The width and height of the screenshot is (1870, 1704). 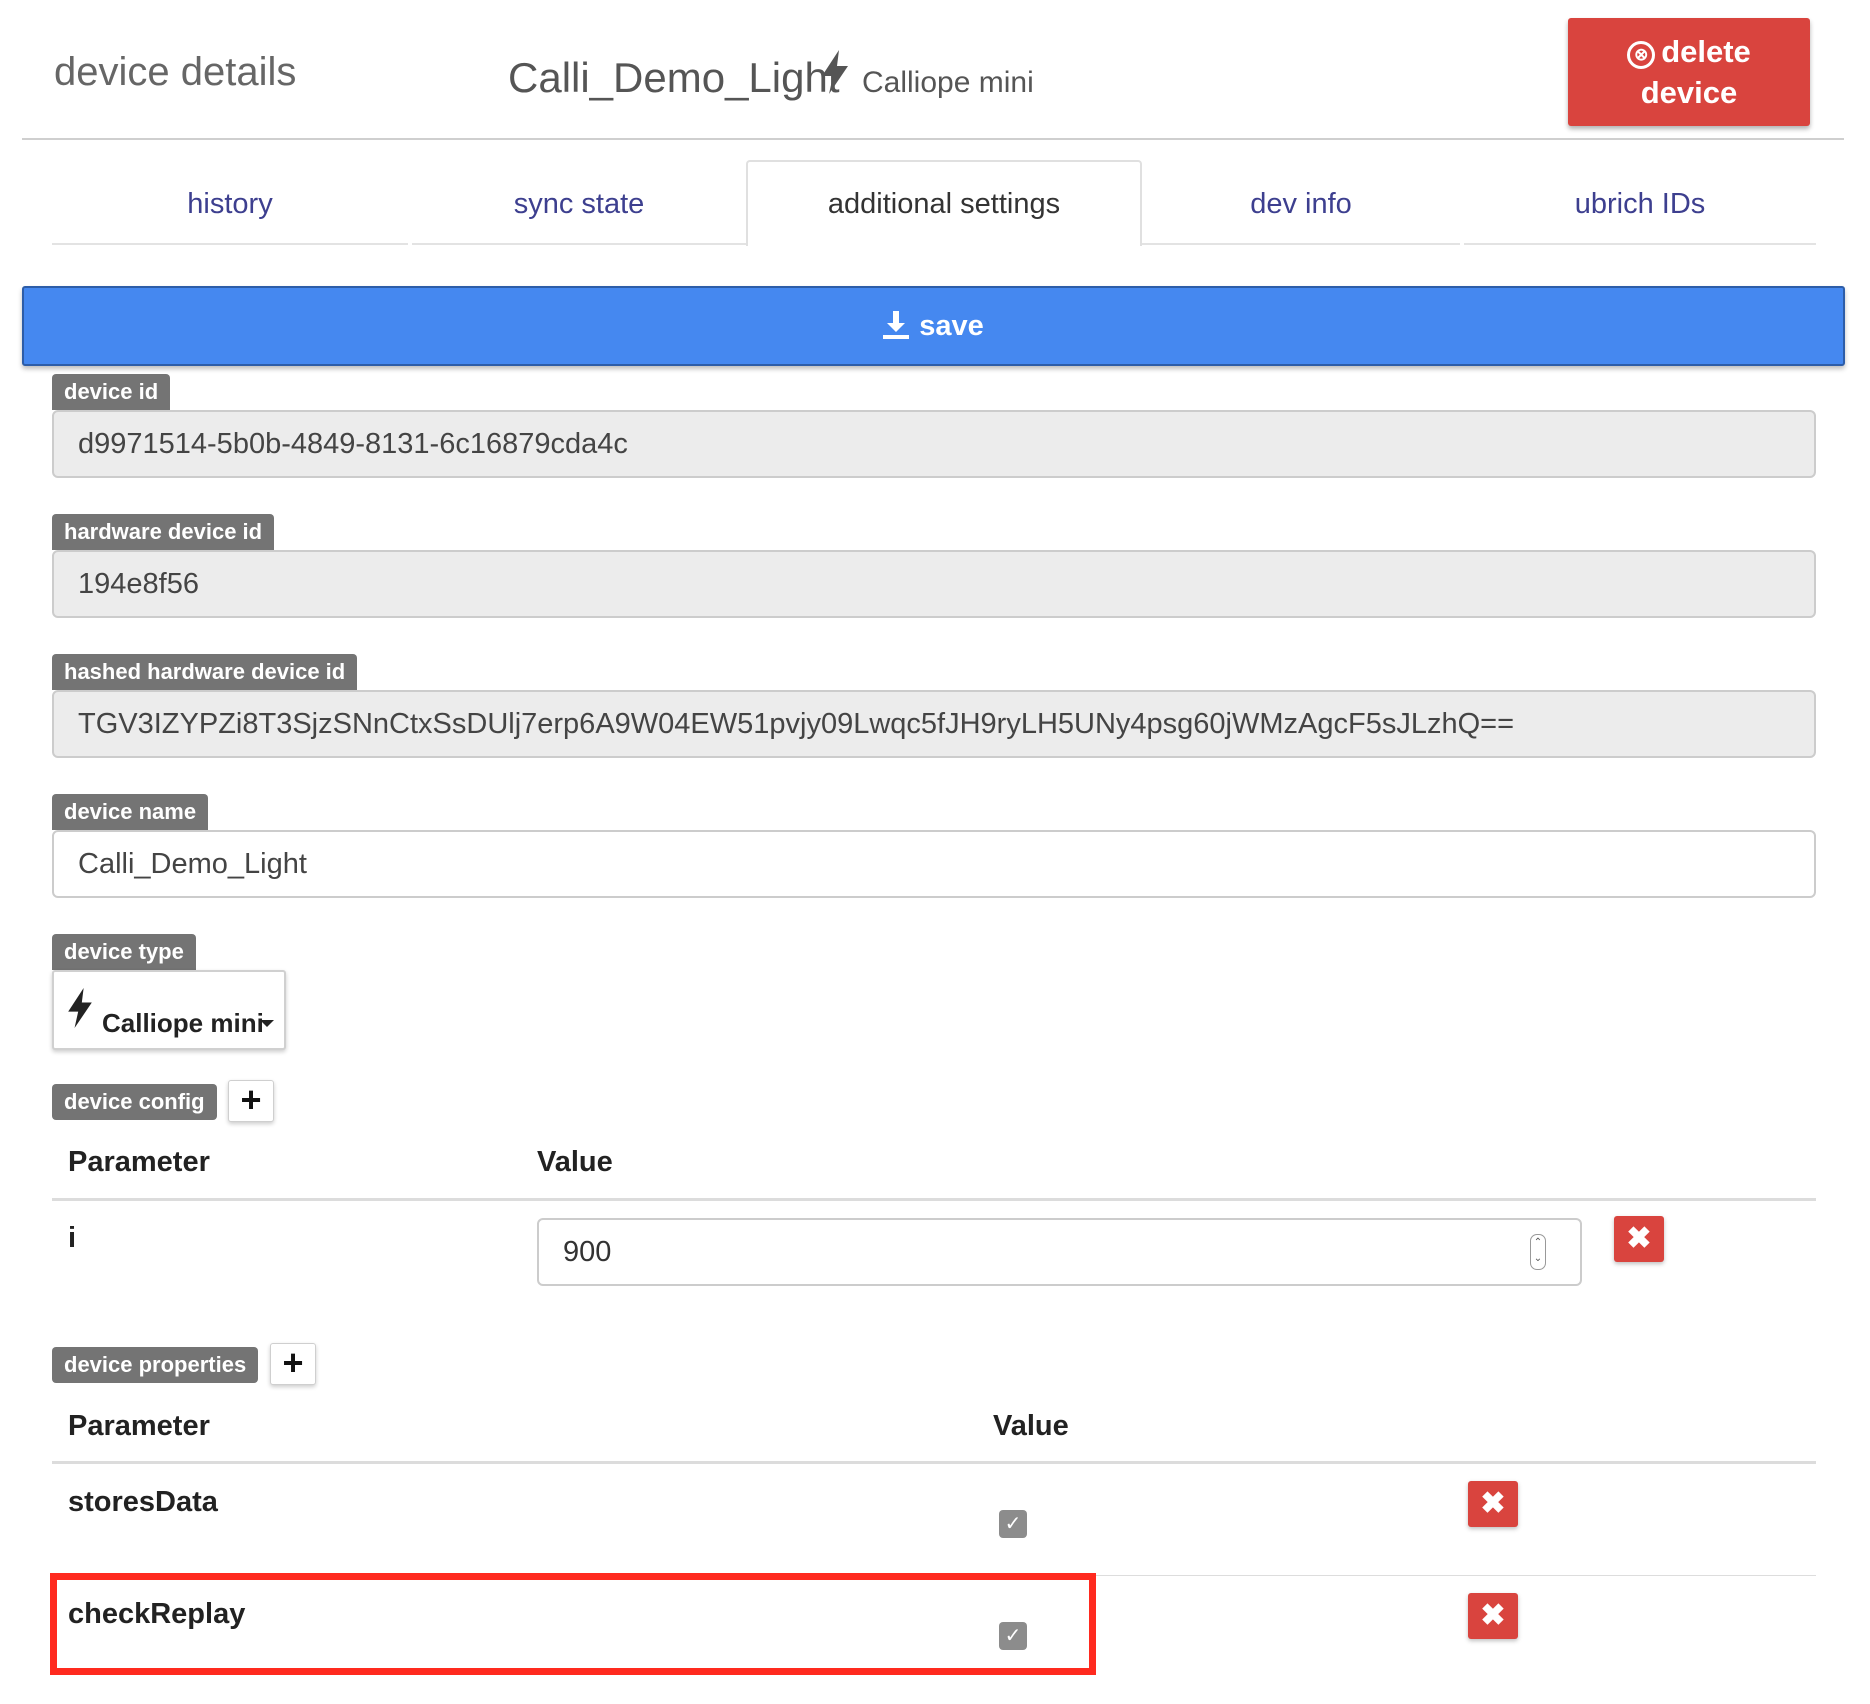 What do you see at coordinates (1538, 1252) in the screenshot?
I see `spinner-icon: ⌃ ⌄` at bounding box center [1538, 1252].